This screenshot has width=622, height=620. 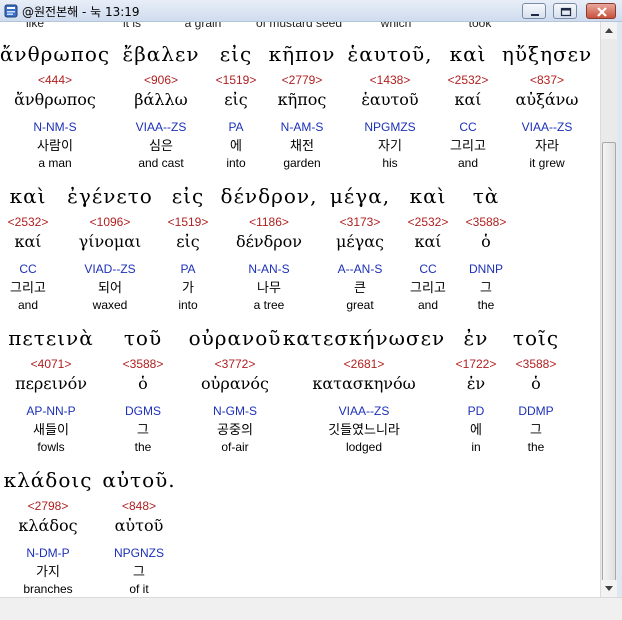 What do you see at coordinates (55, 80) in the screenshot?
I see `strong-number: <444>` at bounding box center [55, 80].